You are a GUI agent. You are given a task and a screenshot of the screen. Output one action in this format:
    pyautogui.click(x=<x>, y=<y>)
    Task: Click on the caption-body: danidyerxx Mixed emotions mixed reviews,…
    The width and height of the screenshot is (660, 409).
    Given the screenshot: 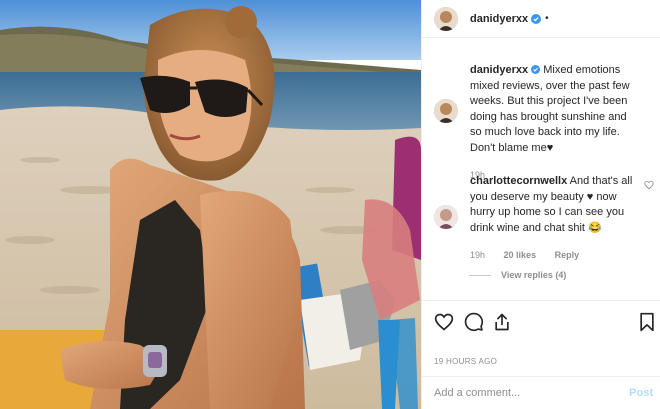 What is the action you would take?
    pyautogui.click(x=555, y=123)
    